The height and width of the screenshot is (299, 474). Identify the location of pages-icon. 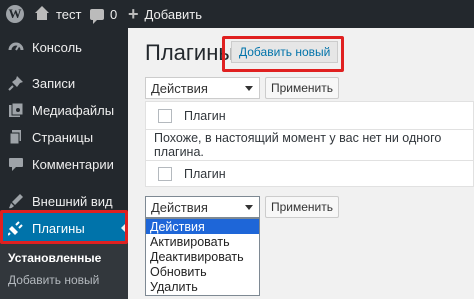
(16, 137).